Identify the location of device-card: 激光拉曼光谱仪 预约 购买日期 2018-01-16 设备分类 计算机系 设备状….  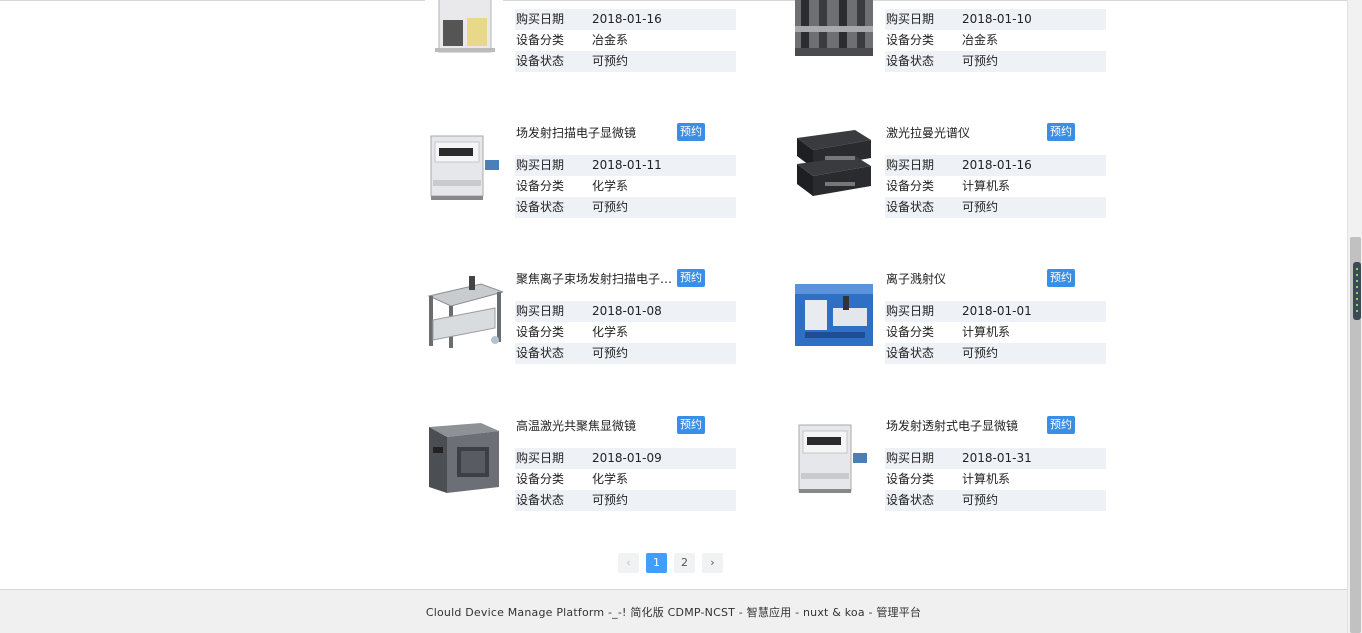
(955, 170).